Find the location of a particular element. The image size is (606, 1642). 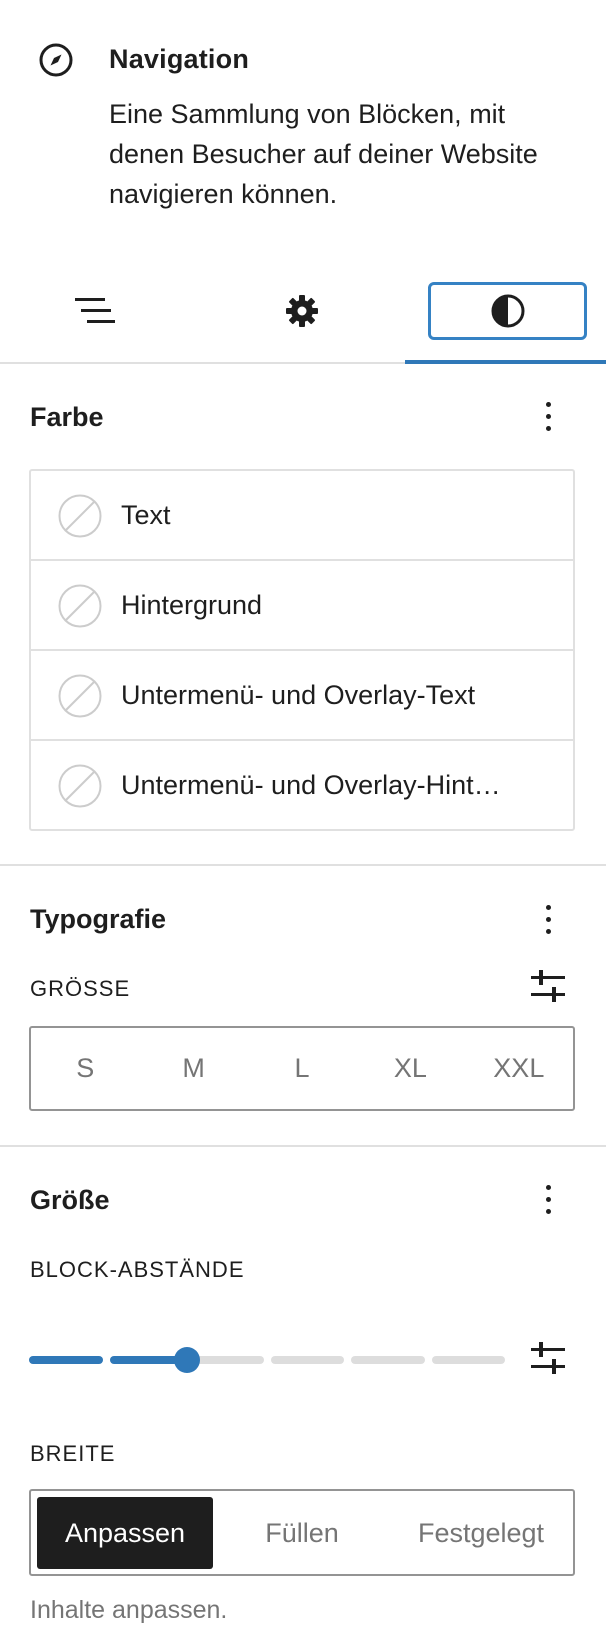

tab-list-view is located at coordinates (95, 311).